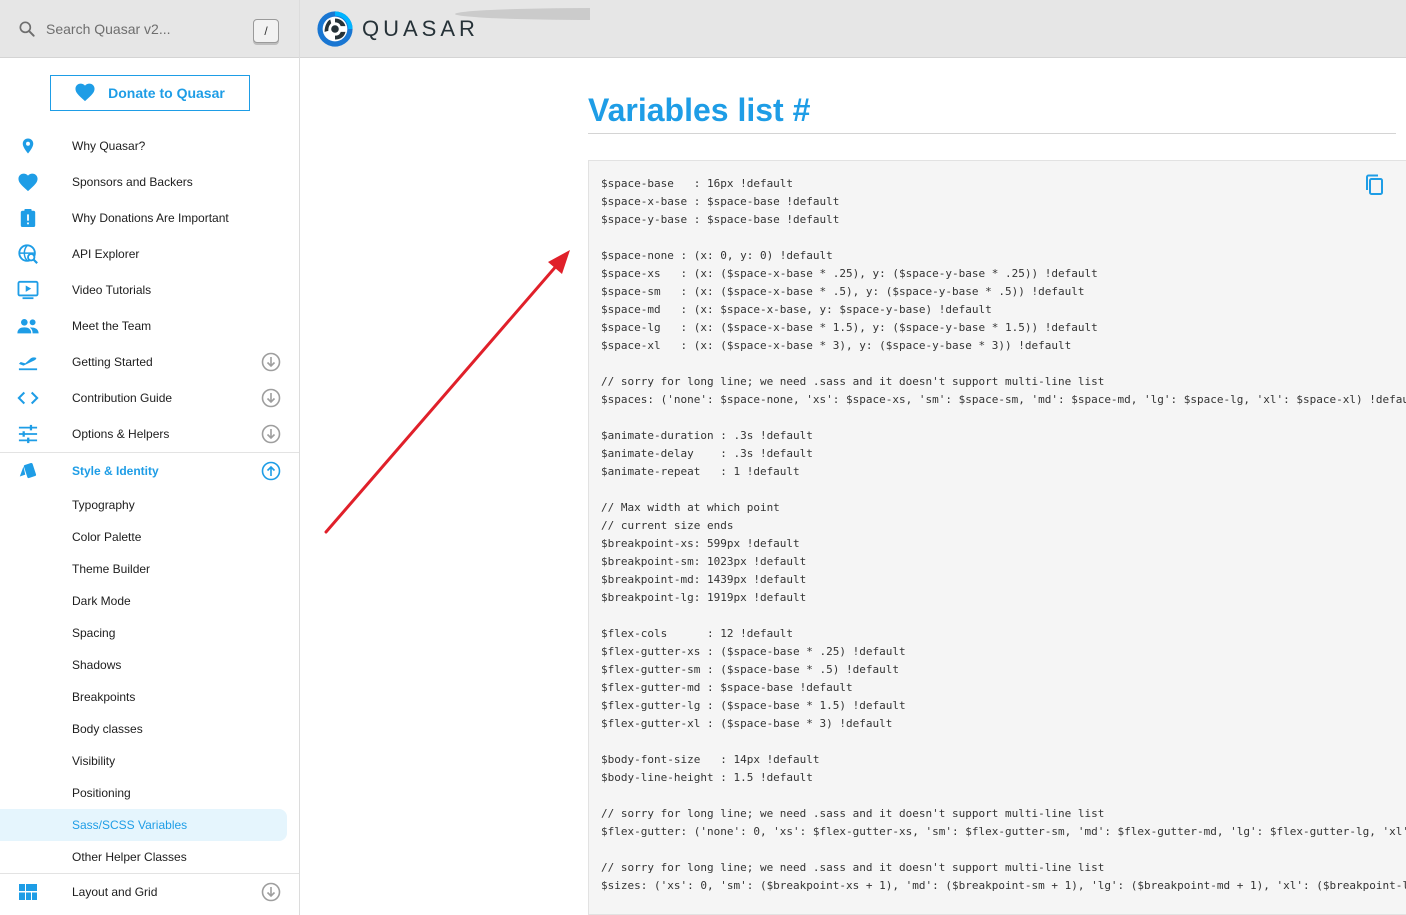 This screenshot has height=915, width=1406. Describe the element at coordinates (727, 687) in the screenshot. I see `code-line: $flex-gutter-md : $space-base !default` at that location.